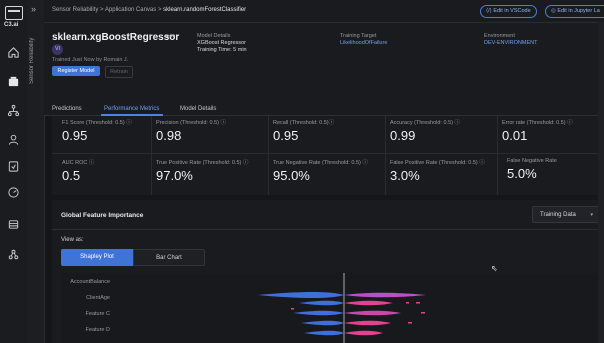  Describe the element at coordinates (405, 175) in the screenshot. I see `metric-value: 3.0%` at that location.